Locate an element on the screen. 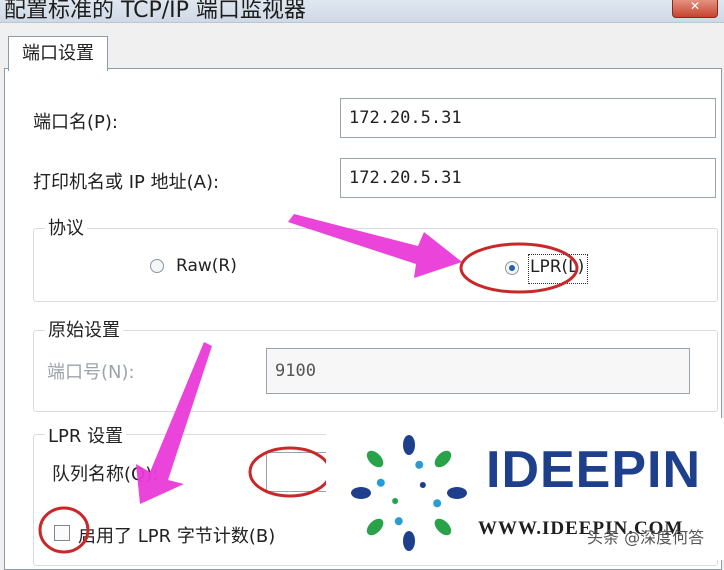 The width and height of the screenshot is (724, 570). printer-address-input: 172.20.5.31 is located at coordinates (528, 178).